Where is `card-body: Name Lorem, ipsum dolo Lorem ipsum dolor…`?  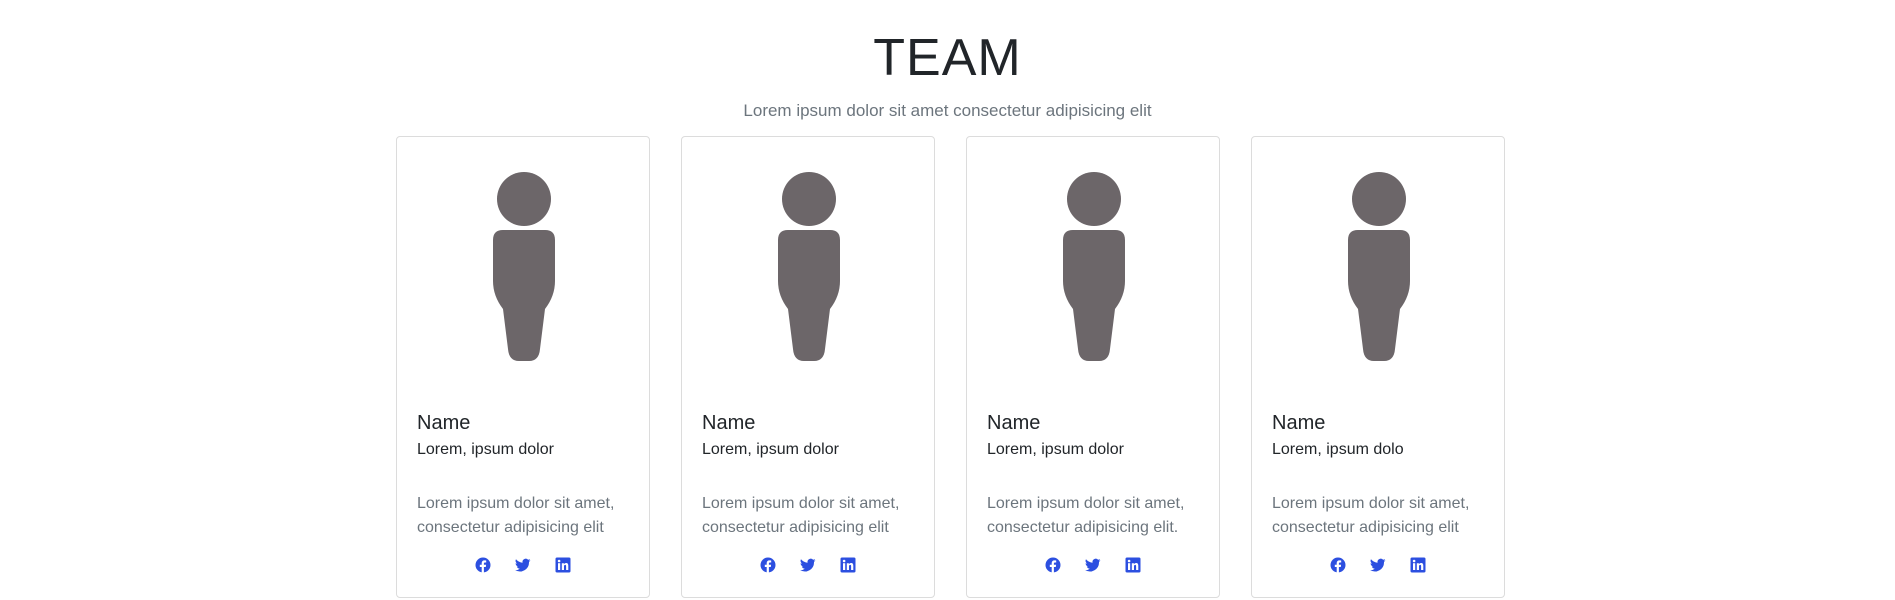
card-body: Name Lorem, ipsum dolo Lorem ipsum dolor… is located at coordinates (1382, 475).